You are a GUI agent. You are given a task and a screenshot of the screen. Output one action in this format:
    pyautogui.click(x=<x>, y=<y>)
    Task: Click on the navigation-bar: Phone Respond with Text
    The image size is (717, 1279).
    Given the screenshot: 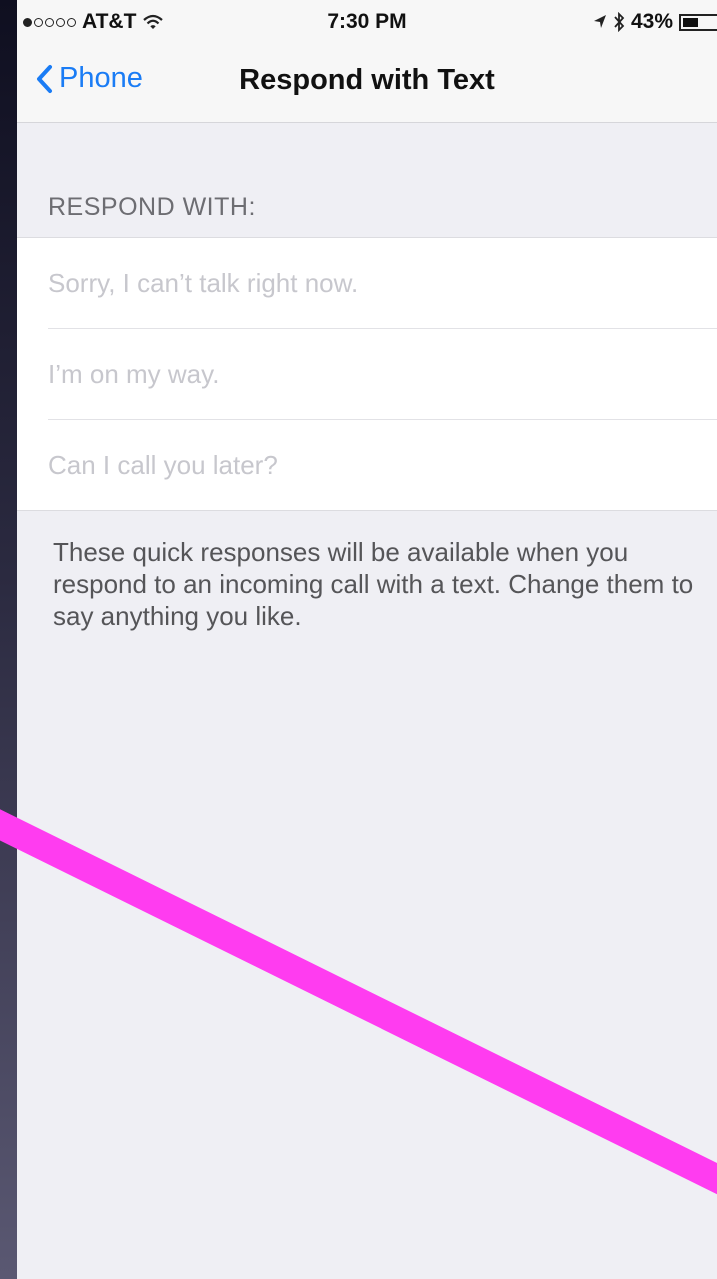 What is the action you would take?
    pyautogui.click(x=367, y=82)
    